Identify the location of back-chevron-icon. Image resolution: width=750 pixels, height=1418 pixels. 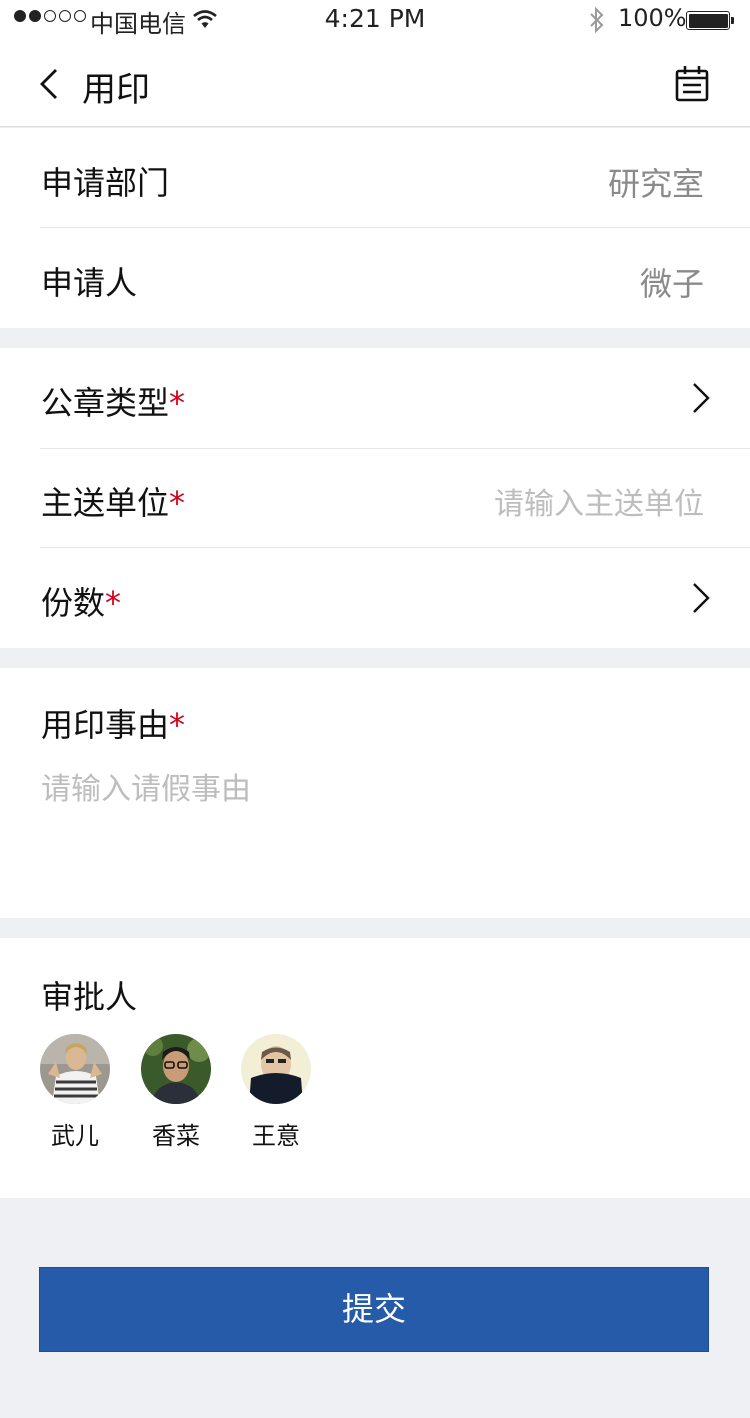
(51, 84).